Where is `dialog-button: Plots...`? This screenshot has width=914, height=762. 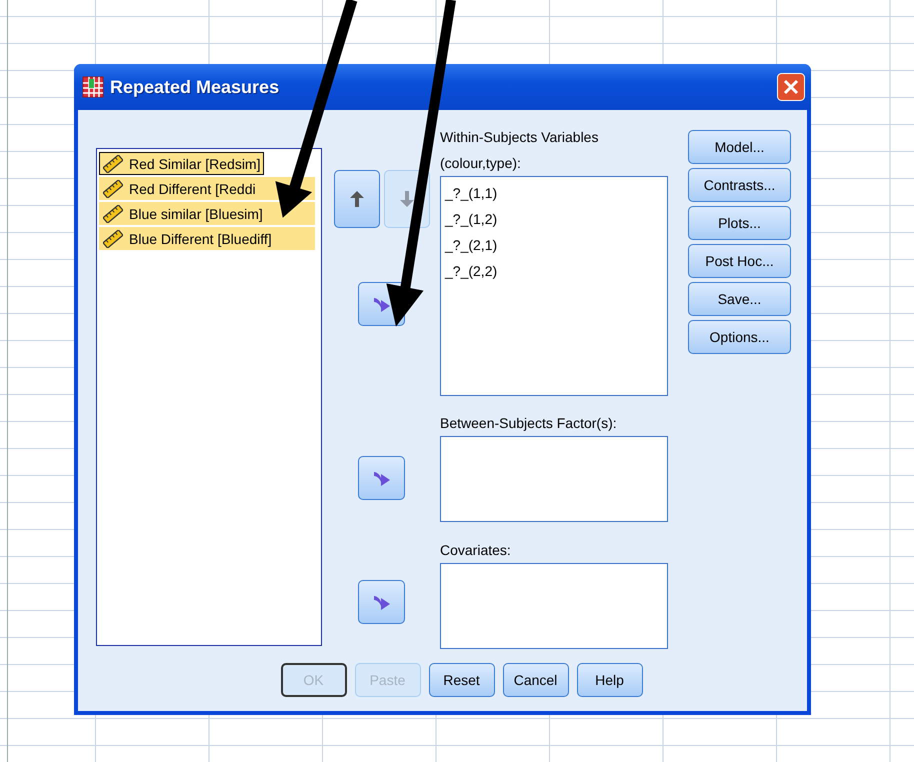
dialog-button: Plots... is located at coordinates (739, 223).